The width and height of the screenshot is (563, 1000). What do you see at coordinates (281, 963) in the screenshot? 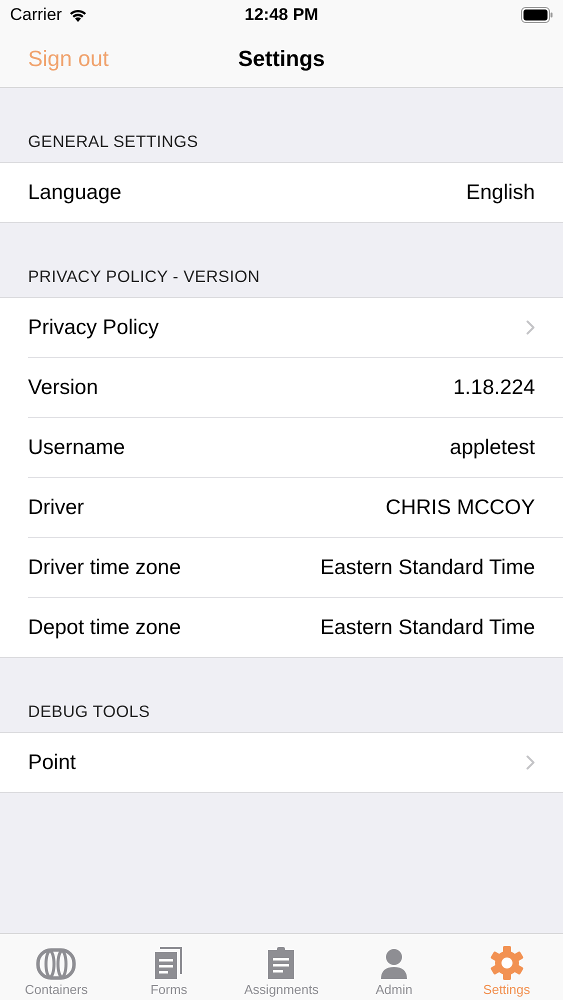
I see `clipboard-icon` at bounding box center [281, 963].